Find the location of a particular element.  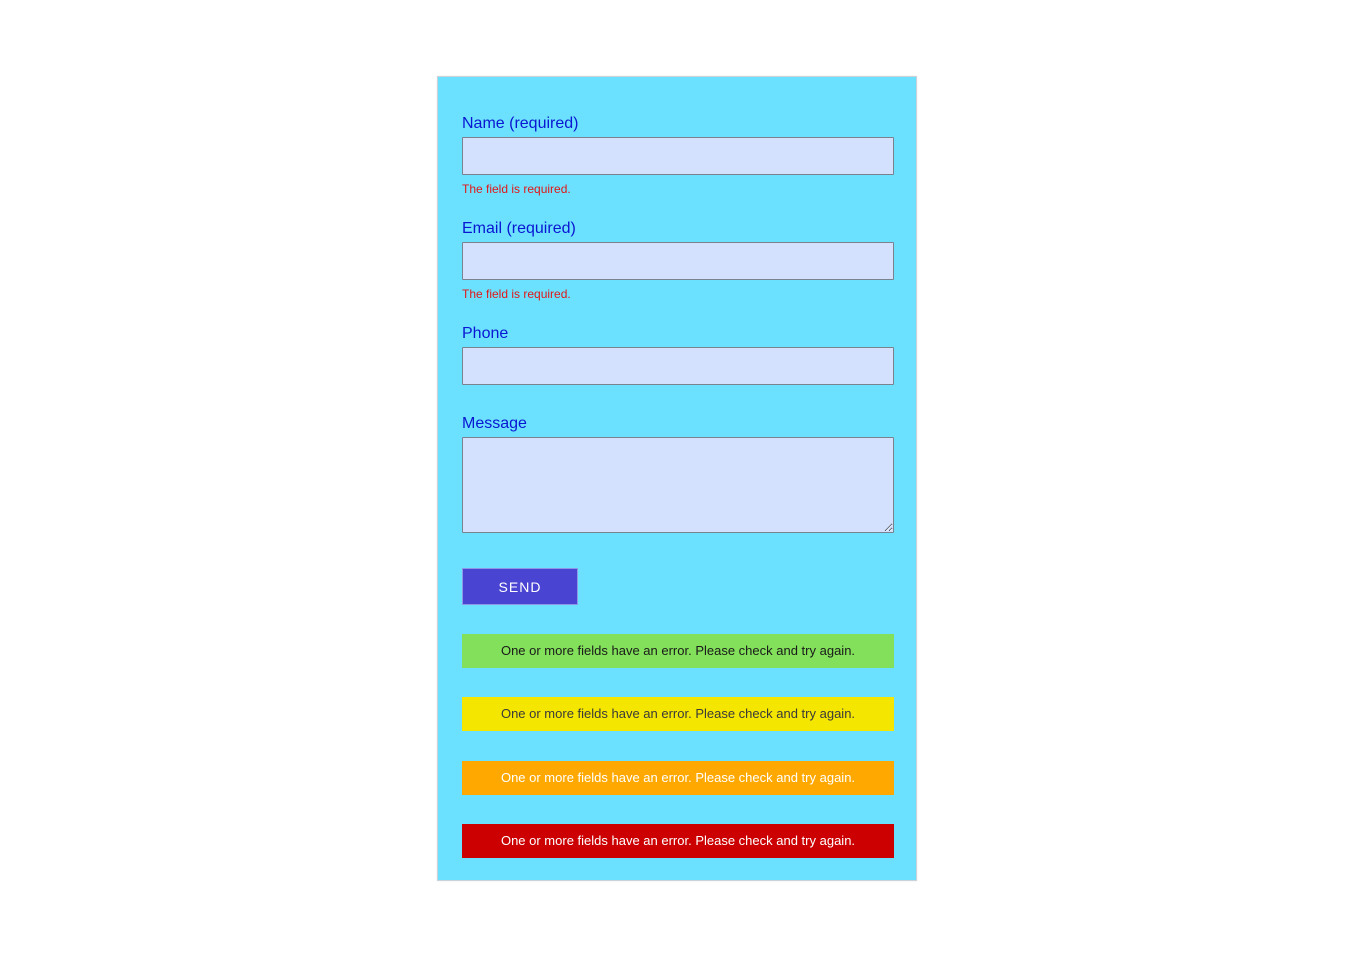

email-label: Email (required) is located at coordinates (519, 228).